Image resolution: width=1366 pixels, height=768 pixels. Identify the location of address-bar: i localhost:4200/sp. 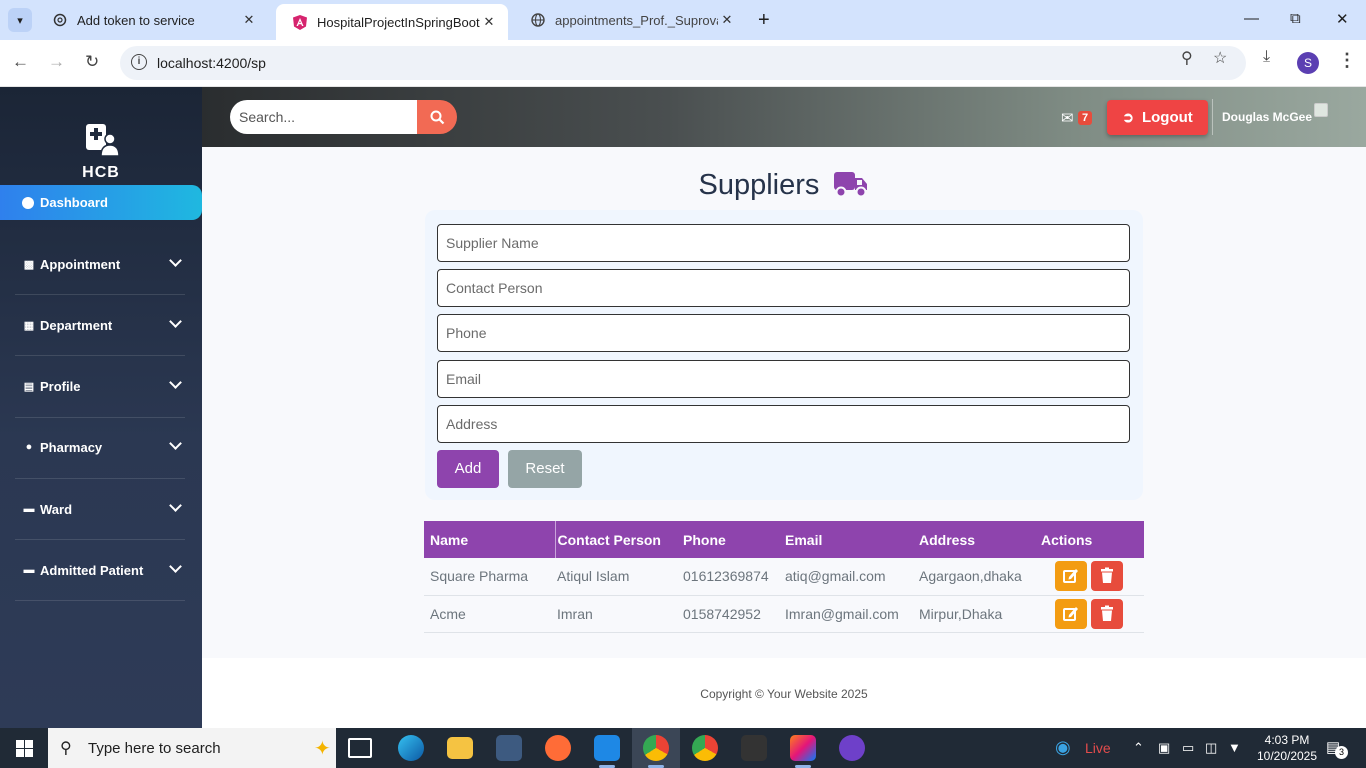
(683, 63).